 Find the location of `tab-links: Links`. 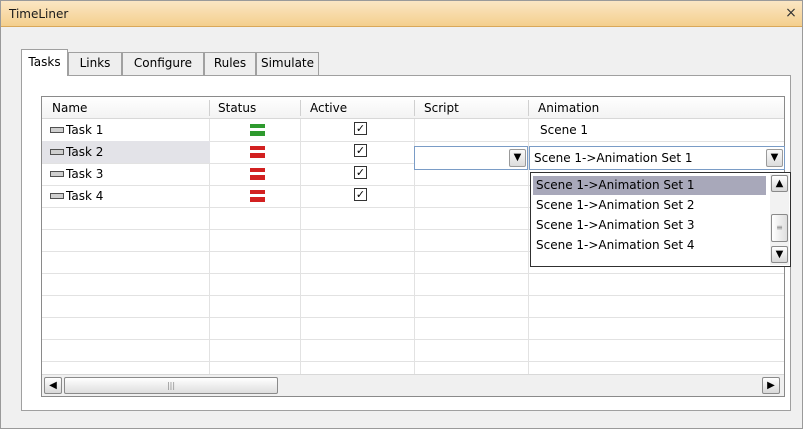

tab-links: Links is located at coordinates (95, 63).